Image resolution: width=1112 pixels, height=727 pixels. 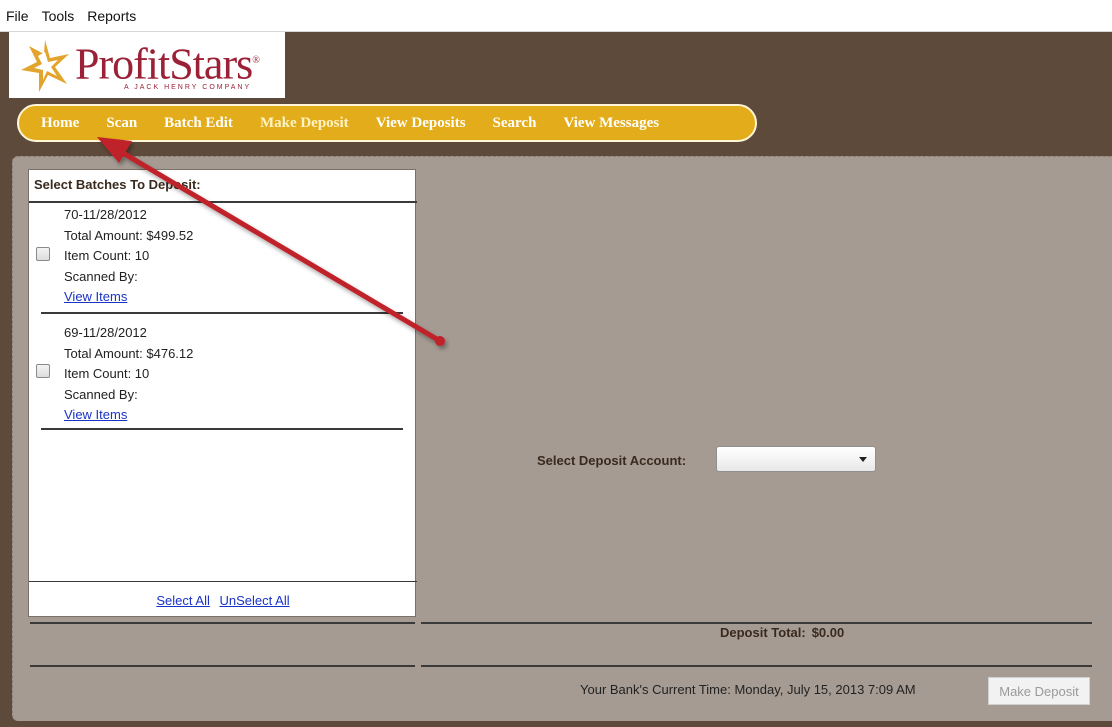 What do you see at coordinates (105, 214) in the screenshot?
I see `batch-id: 70-11/28/2012` at bounding box center [105, 214].